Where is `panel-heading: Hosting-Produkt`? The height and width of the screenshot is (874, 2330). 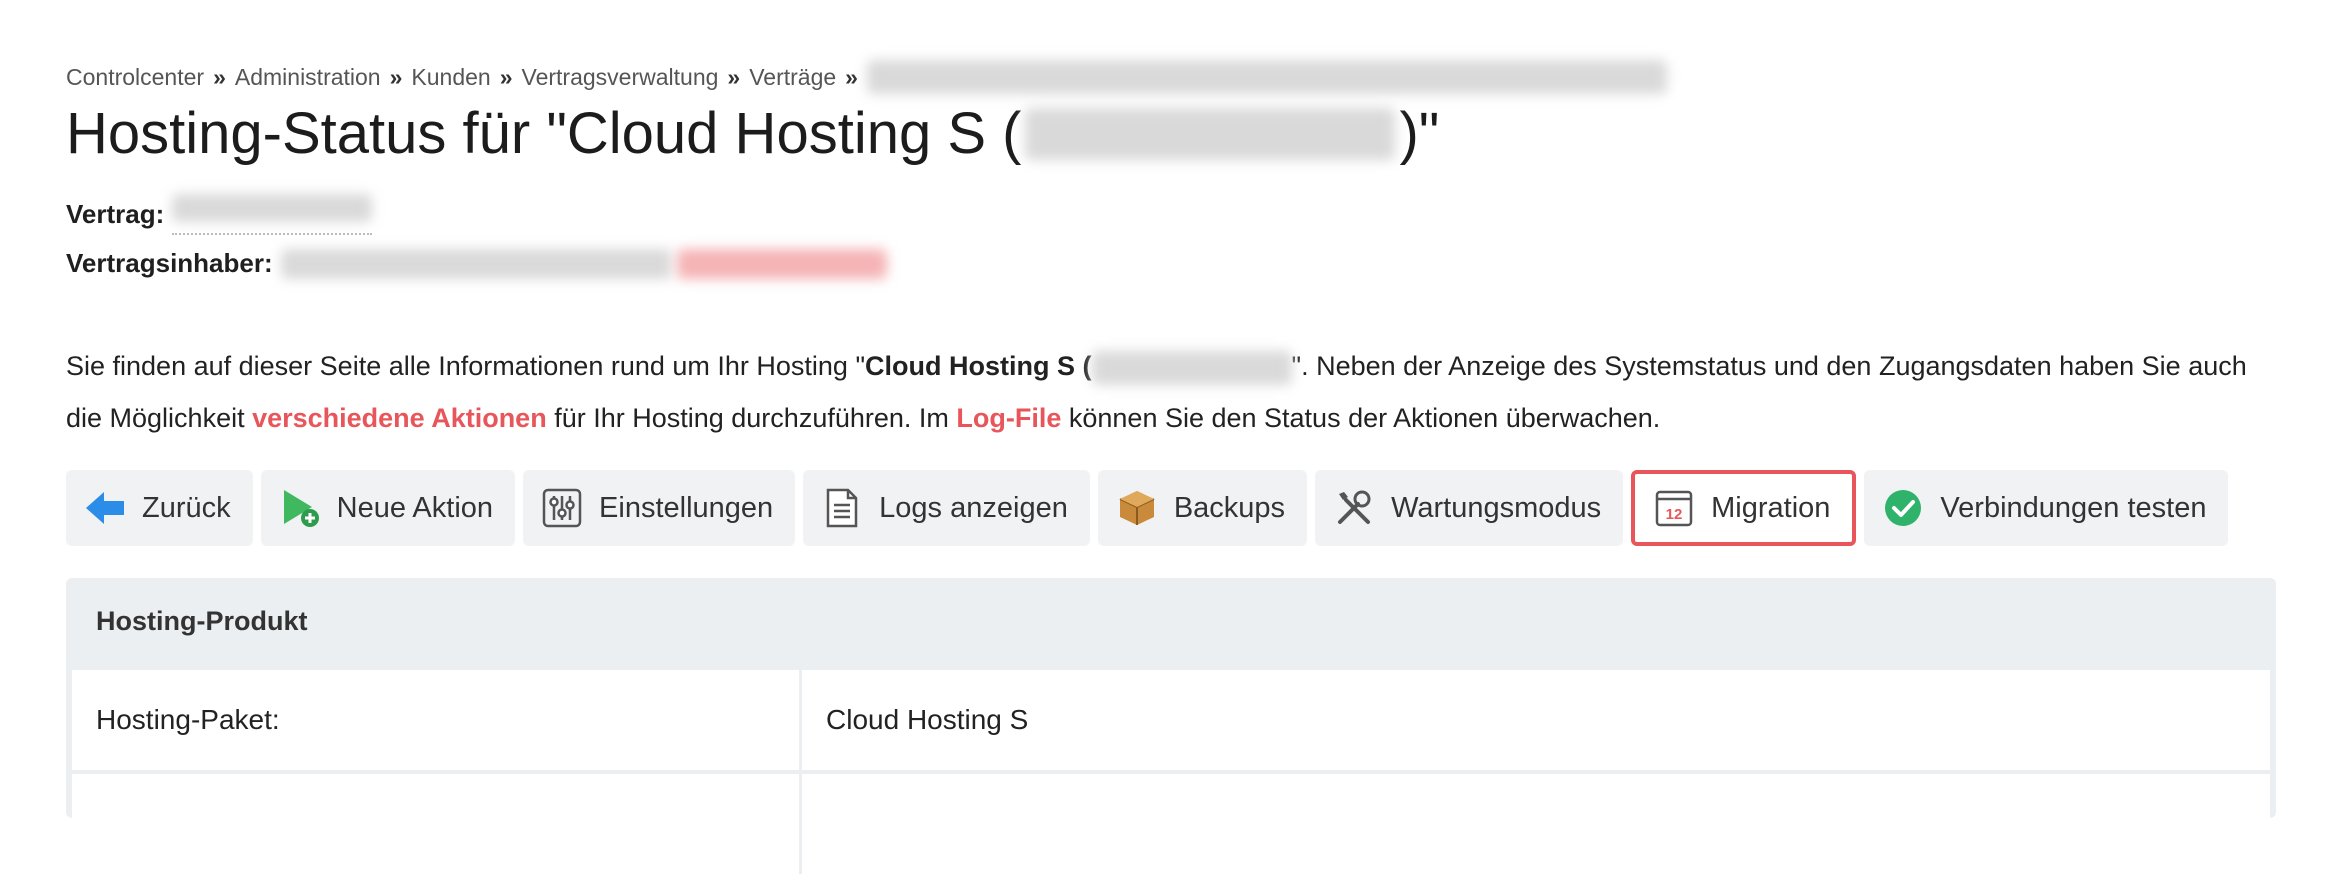 panel-heading: Hosting-Produkt is located at coordinates (202, 621).